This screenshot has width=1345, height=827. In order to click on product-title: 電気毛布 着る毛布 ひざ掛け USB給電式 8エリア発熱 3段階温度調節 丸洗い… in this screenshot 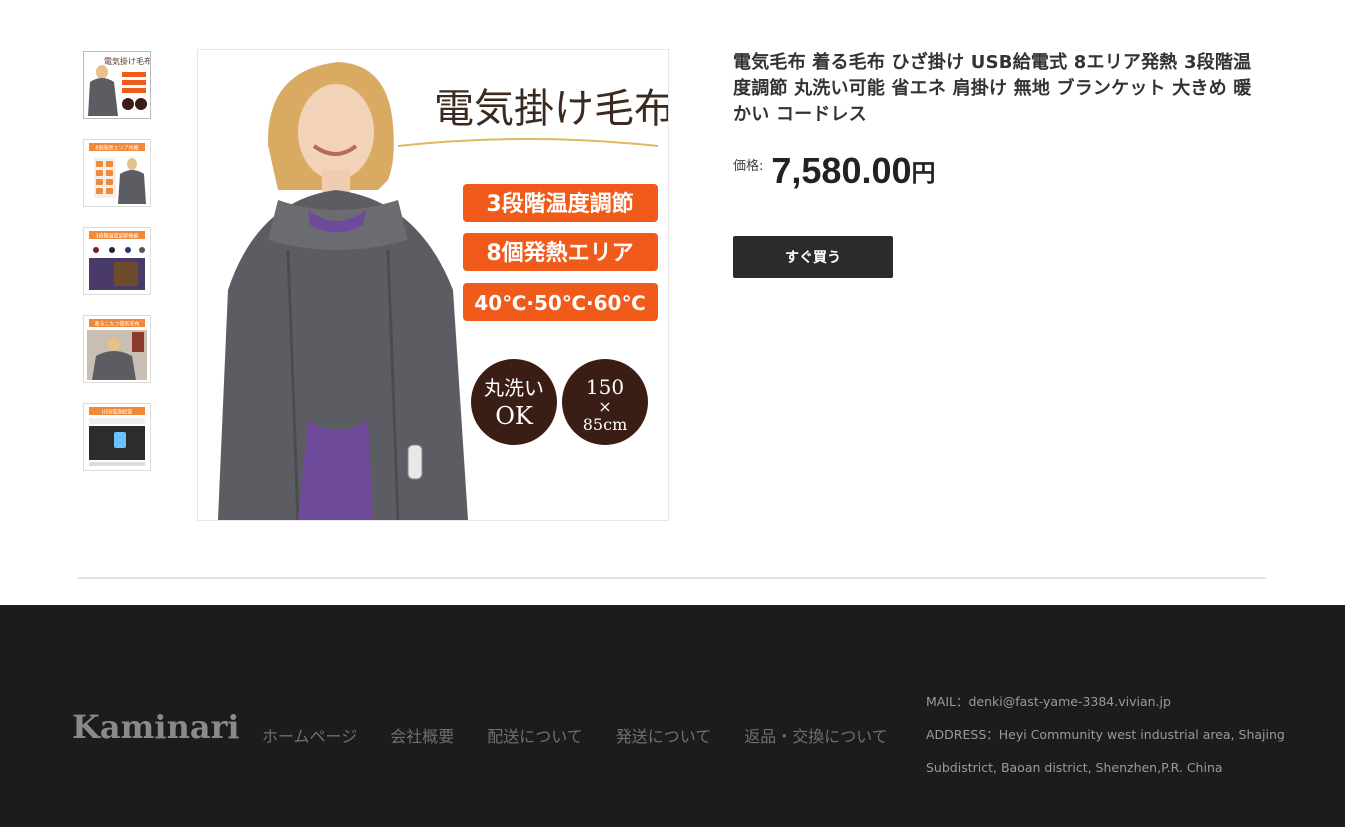, I will do `click(992, 88)`.